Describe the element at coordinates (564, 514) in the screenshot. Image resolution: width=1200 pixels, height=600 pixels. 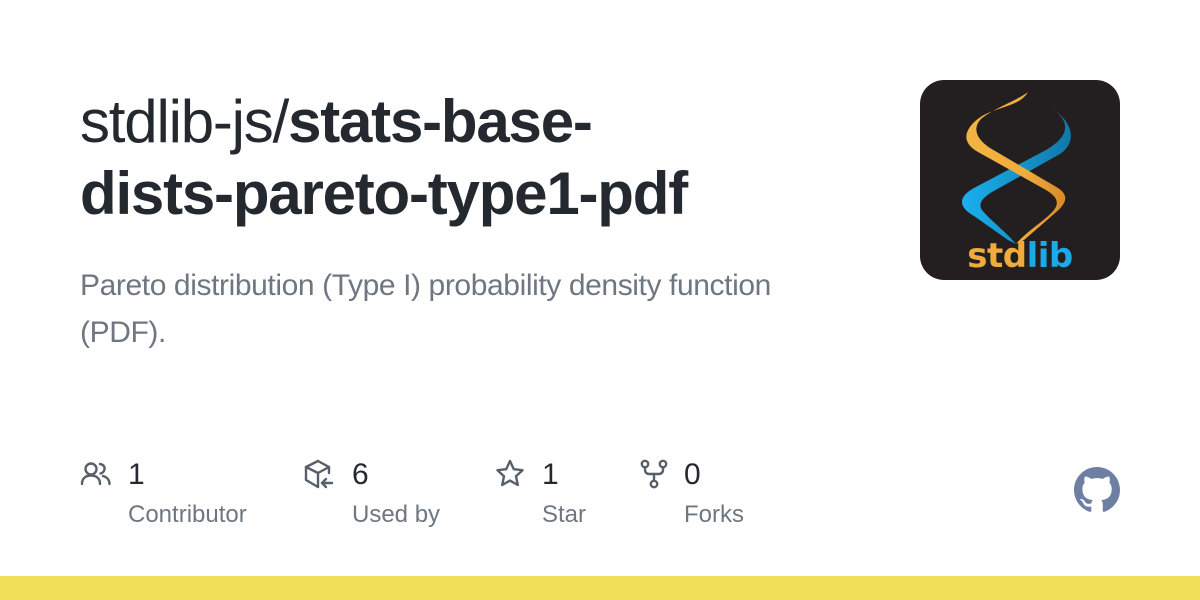
I see `stars-label: Star` at that location.